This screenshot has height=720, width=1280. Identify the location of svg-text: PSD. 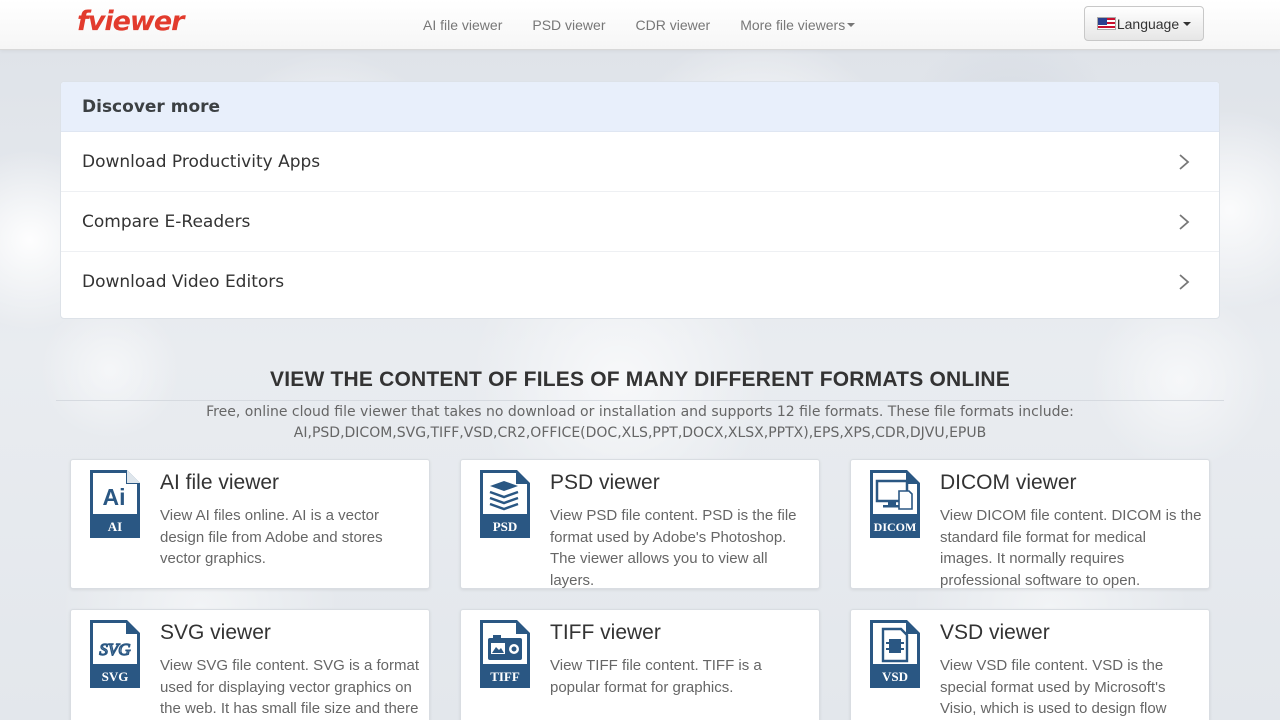
(505, 526).